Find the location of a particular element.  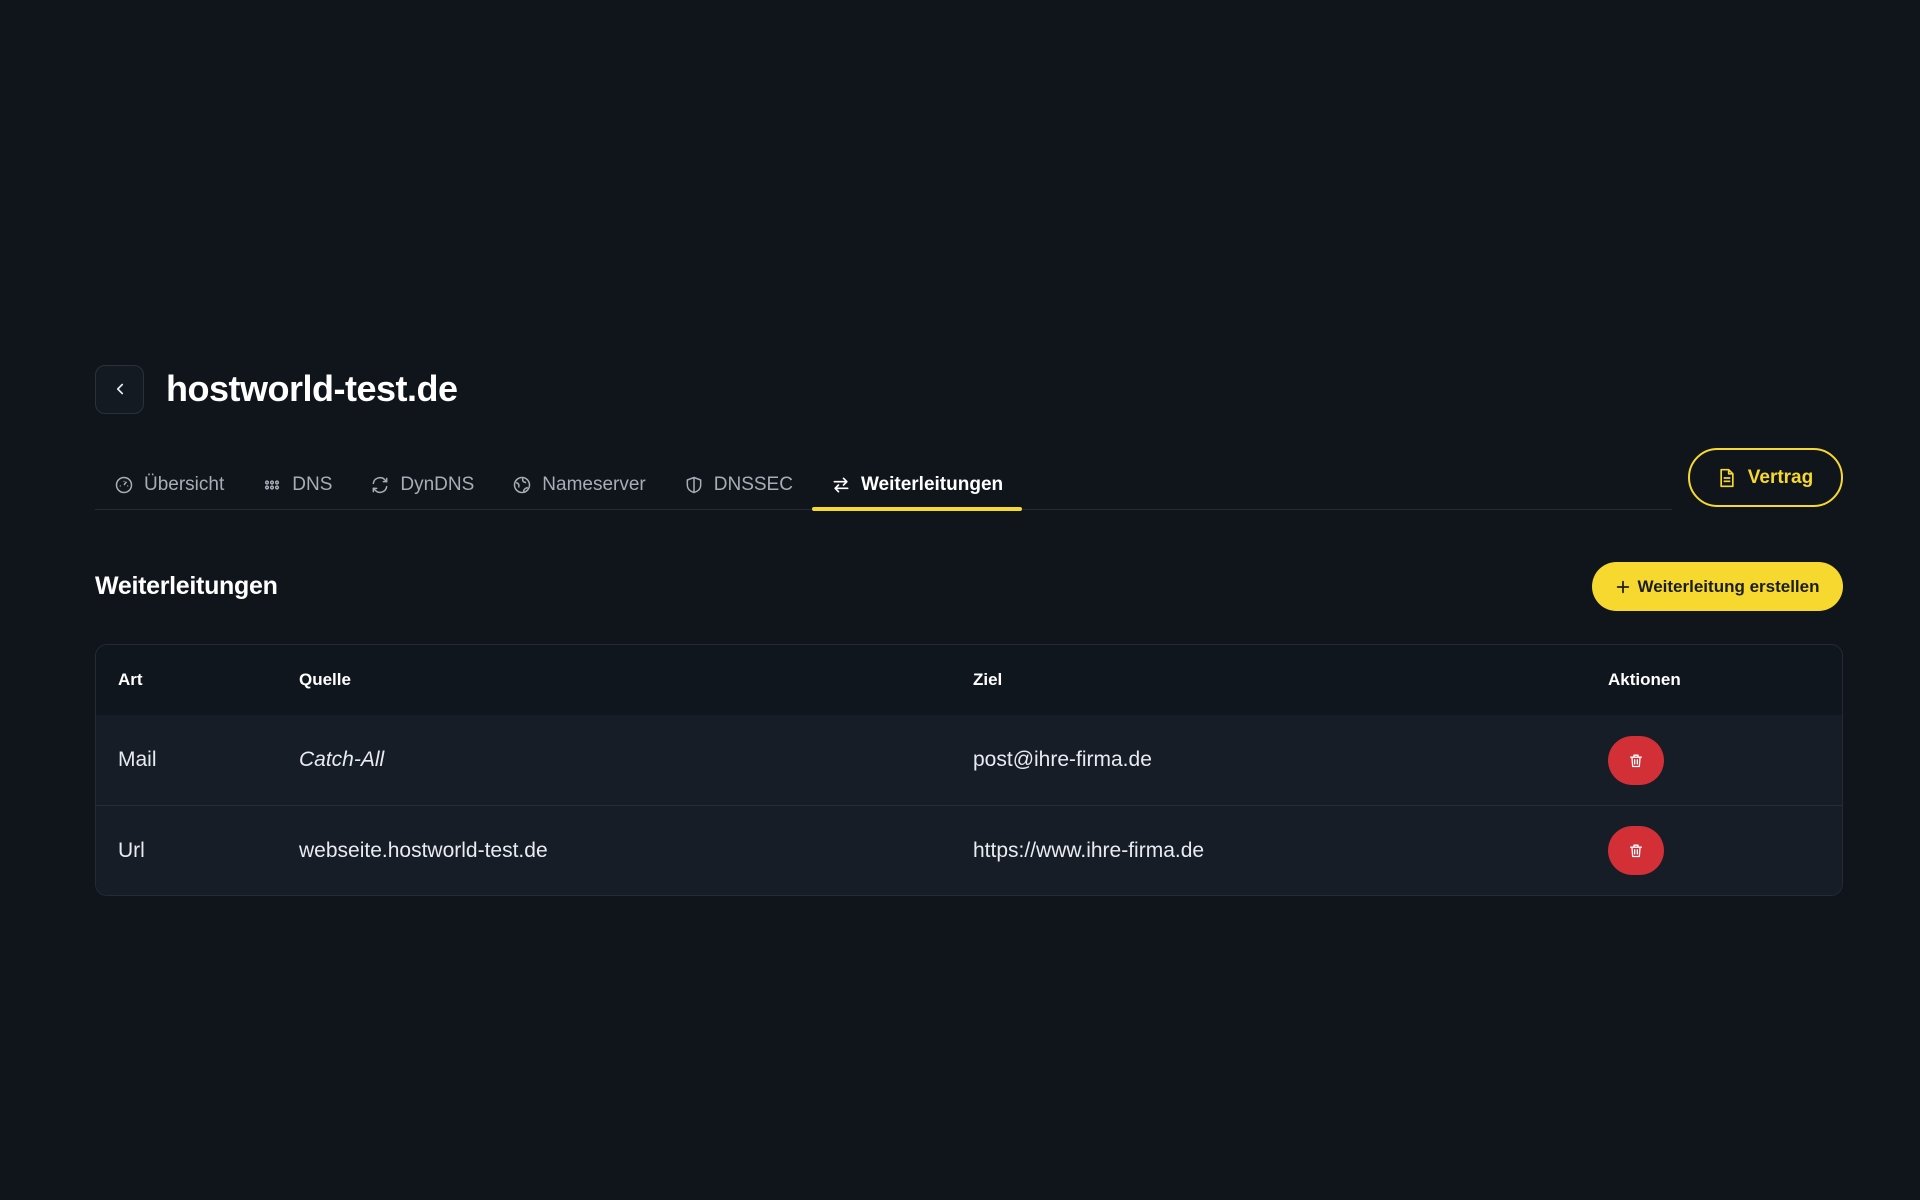

column-header-art: Art is located at coordinates (130, 679).